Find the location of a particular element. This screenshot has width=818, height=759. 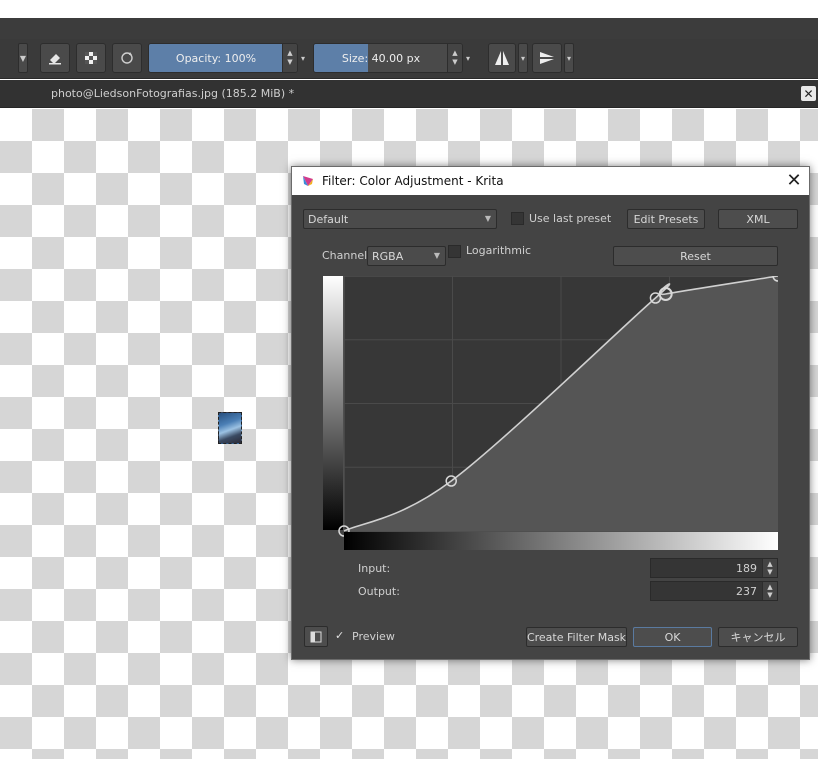

input-label: Input: is located at coordinates (374, 568).